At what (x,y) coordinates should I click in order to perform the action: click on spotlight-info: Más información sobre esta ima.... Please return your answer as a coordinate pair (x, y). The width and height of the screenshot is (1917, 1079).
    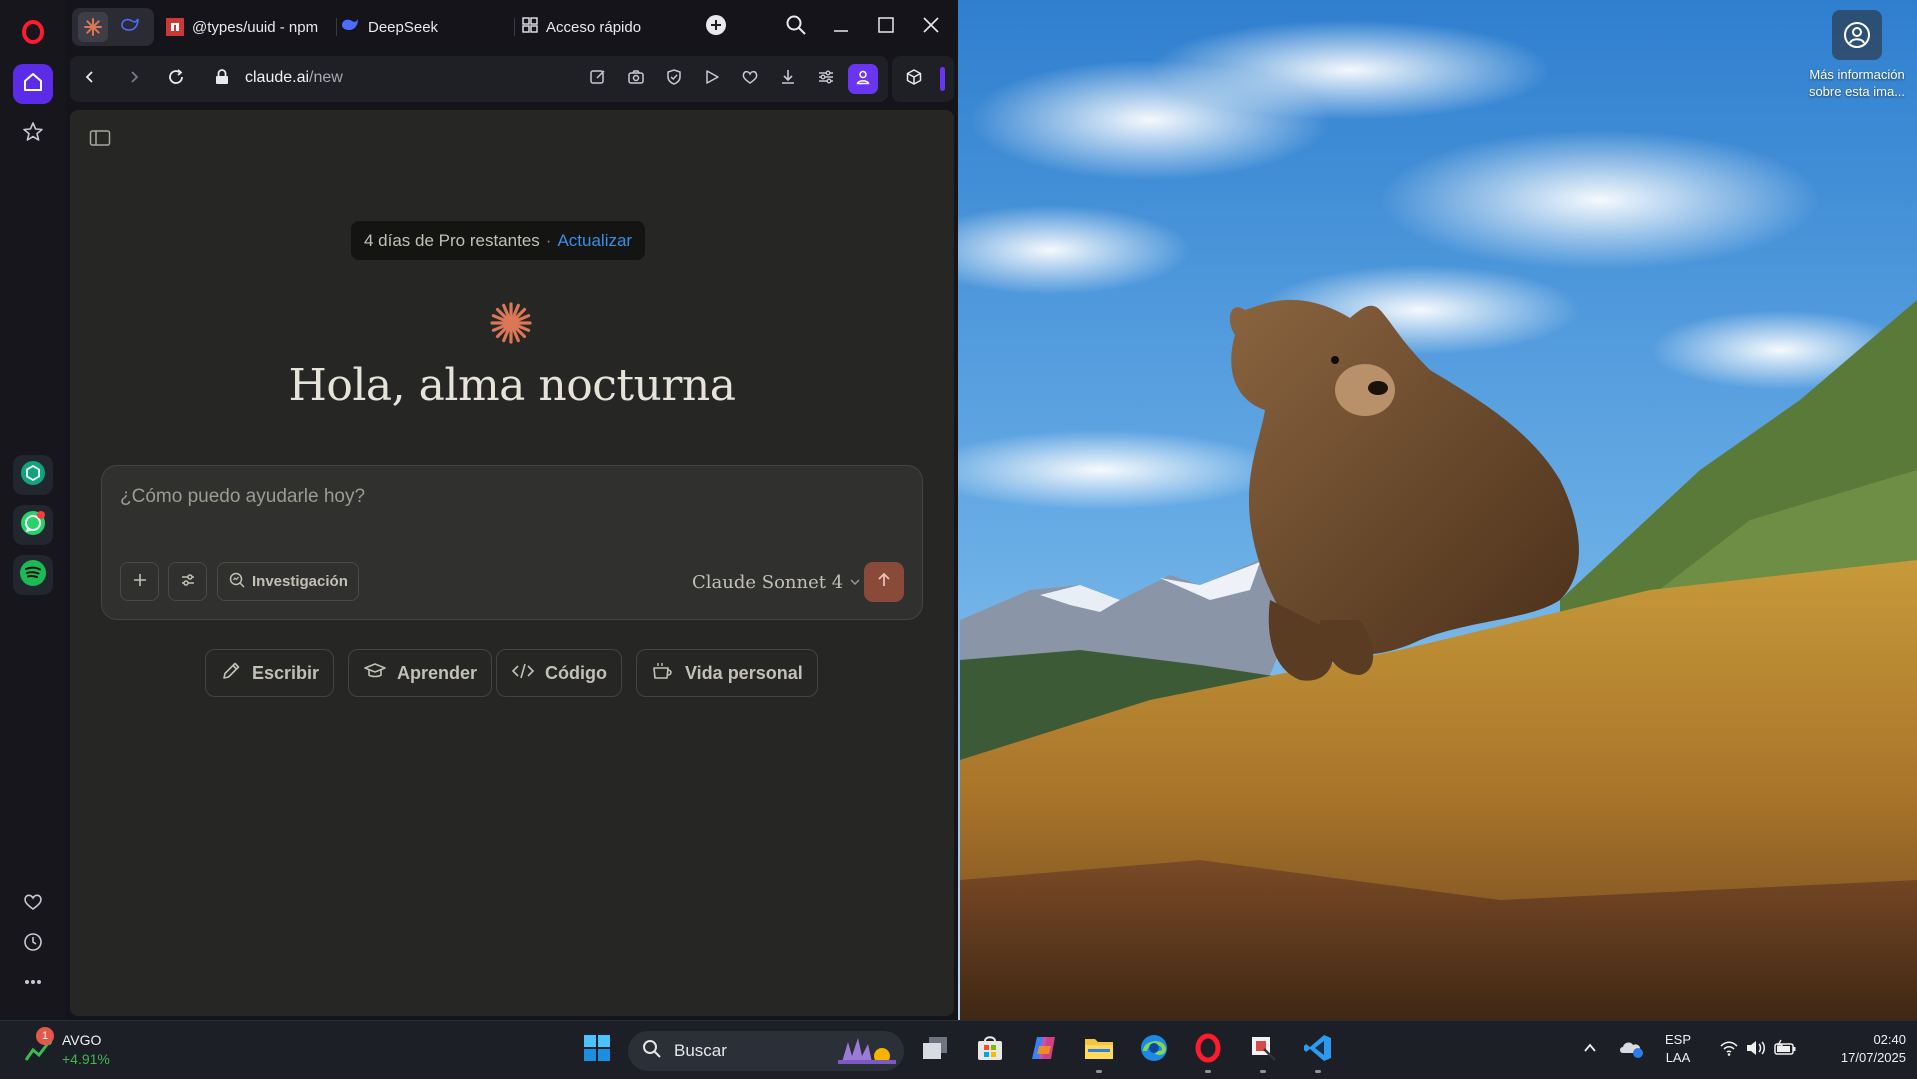
    Looking at the image, I should click on (1857, 55).